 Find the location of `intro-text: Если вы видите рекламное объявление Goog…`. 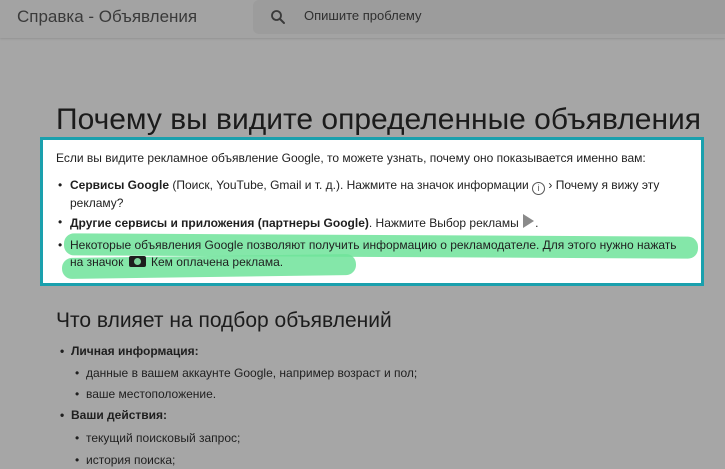

intro-text: Если вы видите рекламное объявление Goog… is located at coordinates (351, 158).